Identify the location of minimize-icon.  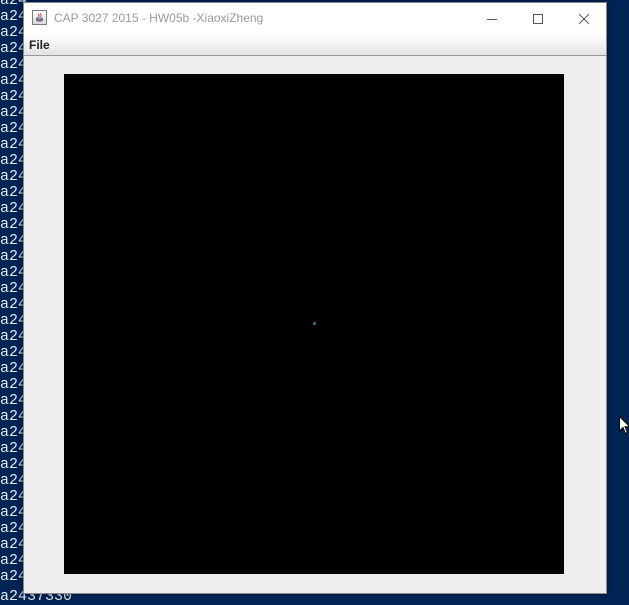
(492, 19).